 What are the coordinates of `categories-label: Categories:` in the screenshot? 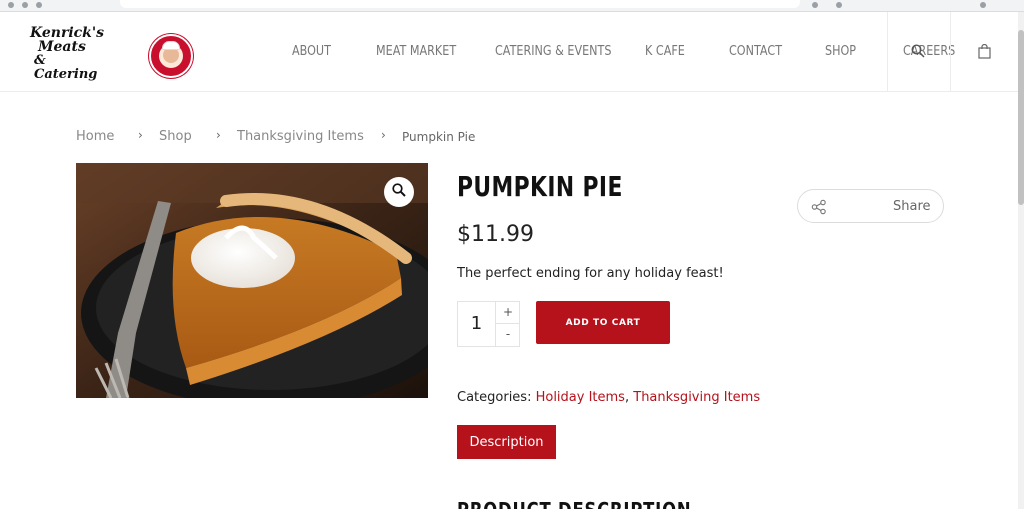 It's located at (494, 397).